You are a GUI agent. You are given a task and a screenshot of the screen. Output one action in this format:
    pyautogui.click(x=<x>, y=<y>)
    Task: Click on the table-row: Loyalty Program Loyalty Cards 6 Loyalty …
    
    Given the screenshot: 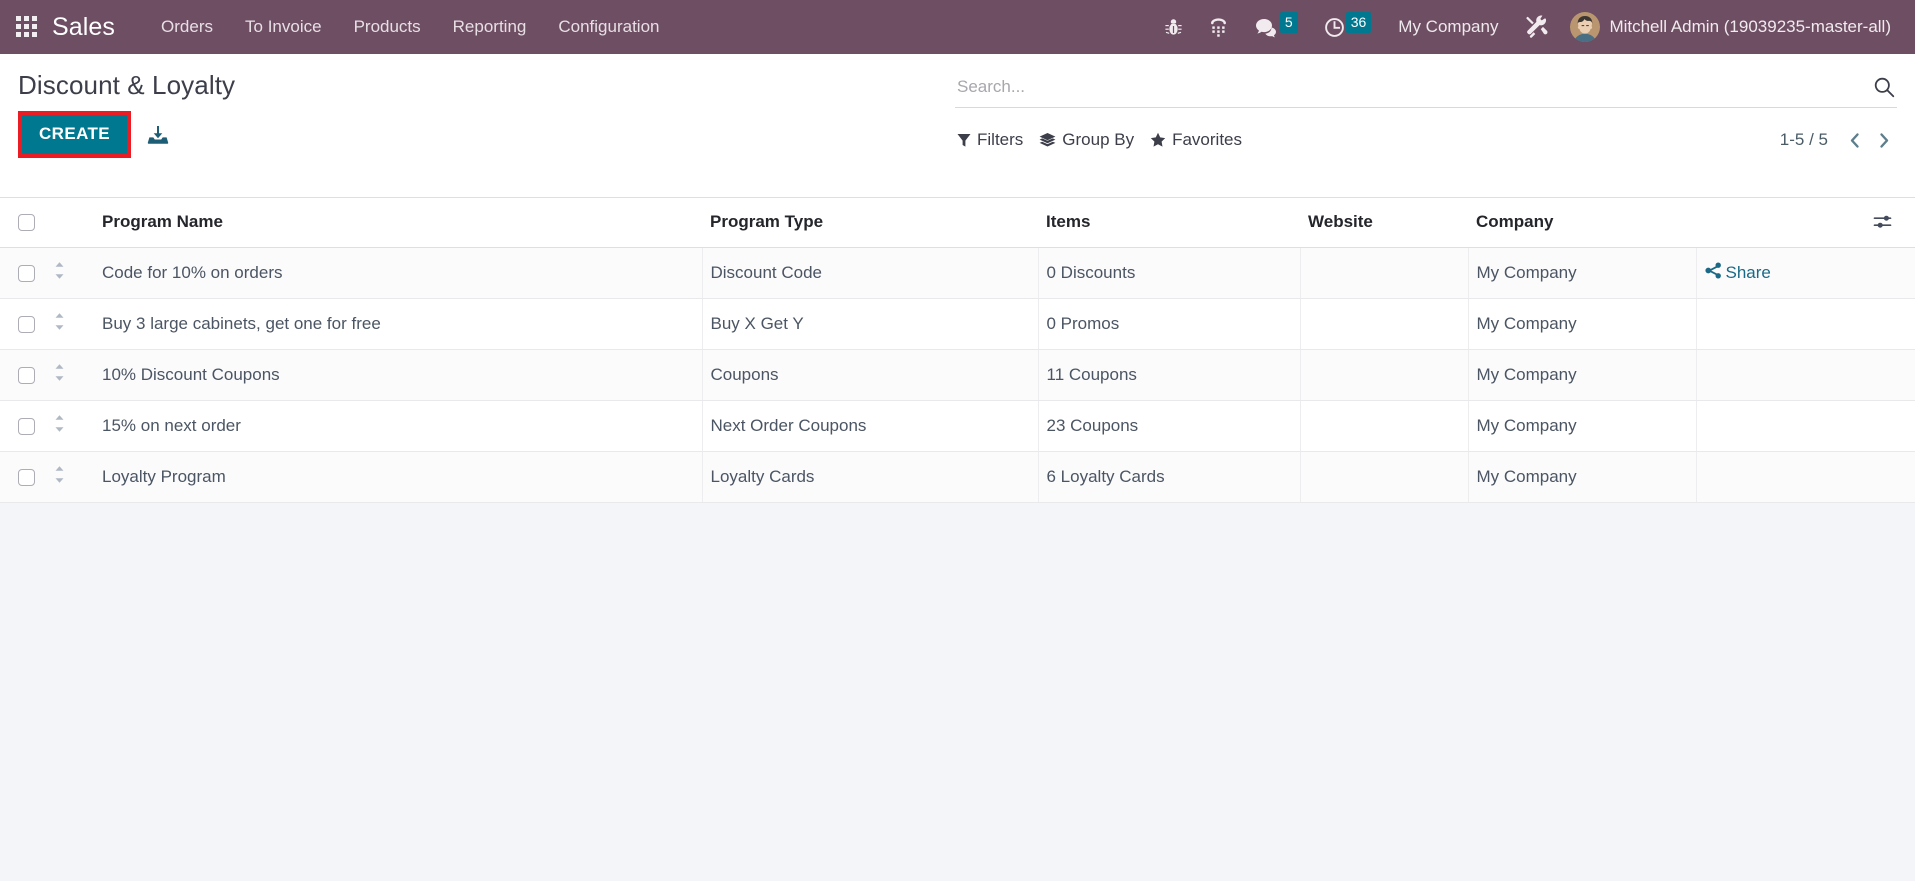 What is the action you would take?
    pyautogui.click(x=957, y=477)
    